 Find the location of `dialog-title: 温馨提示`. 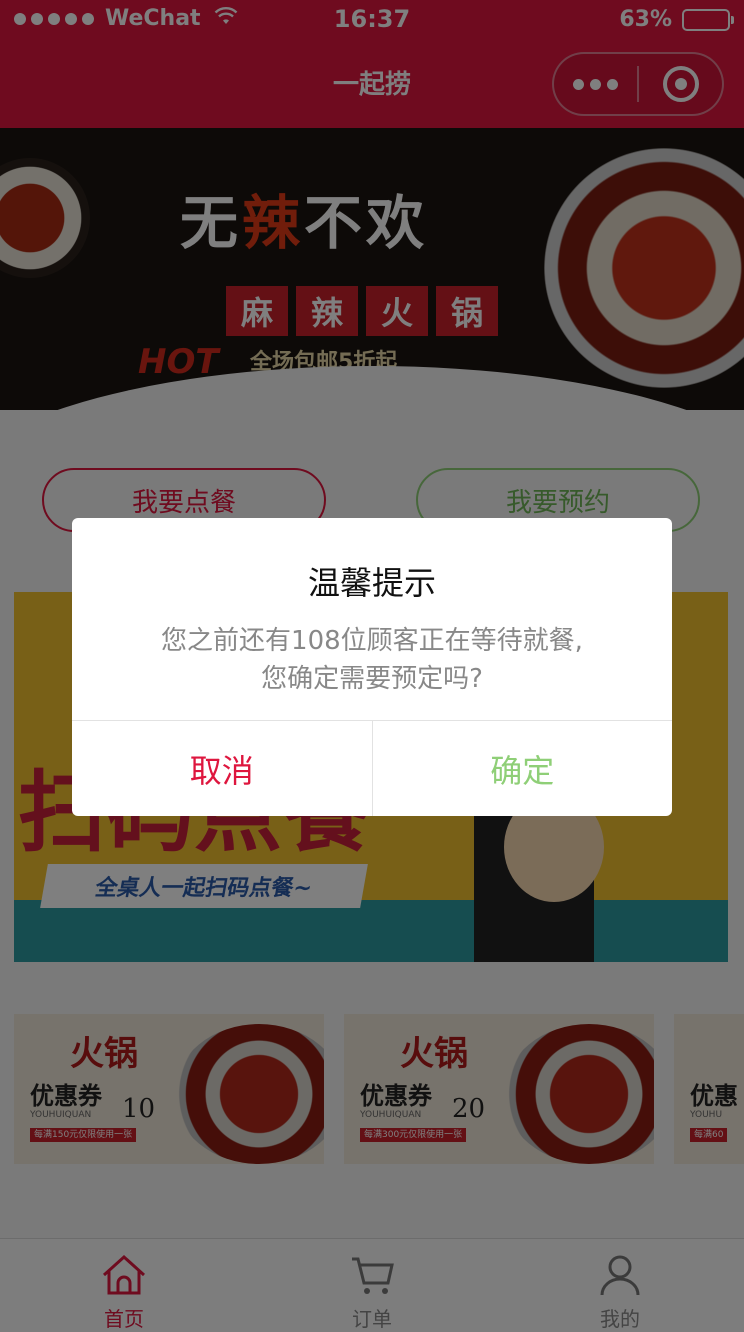

dialog-title: 温馨提示 is located at coordinates (371, 583).